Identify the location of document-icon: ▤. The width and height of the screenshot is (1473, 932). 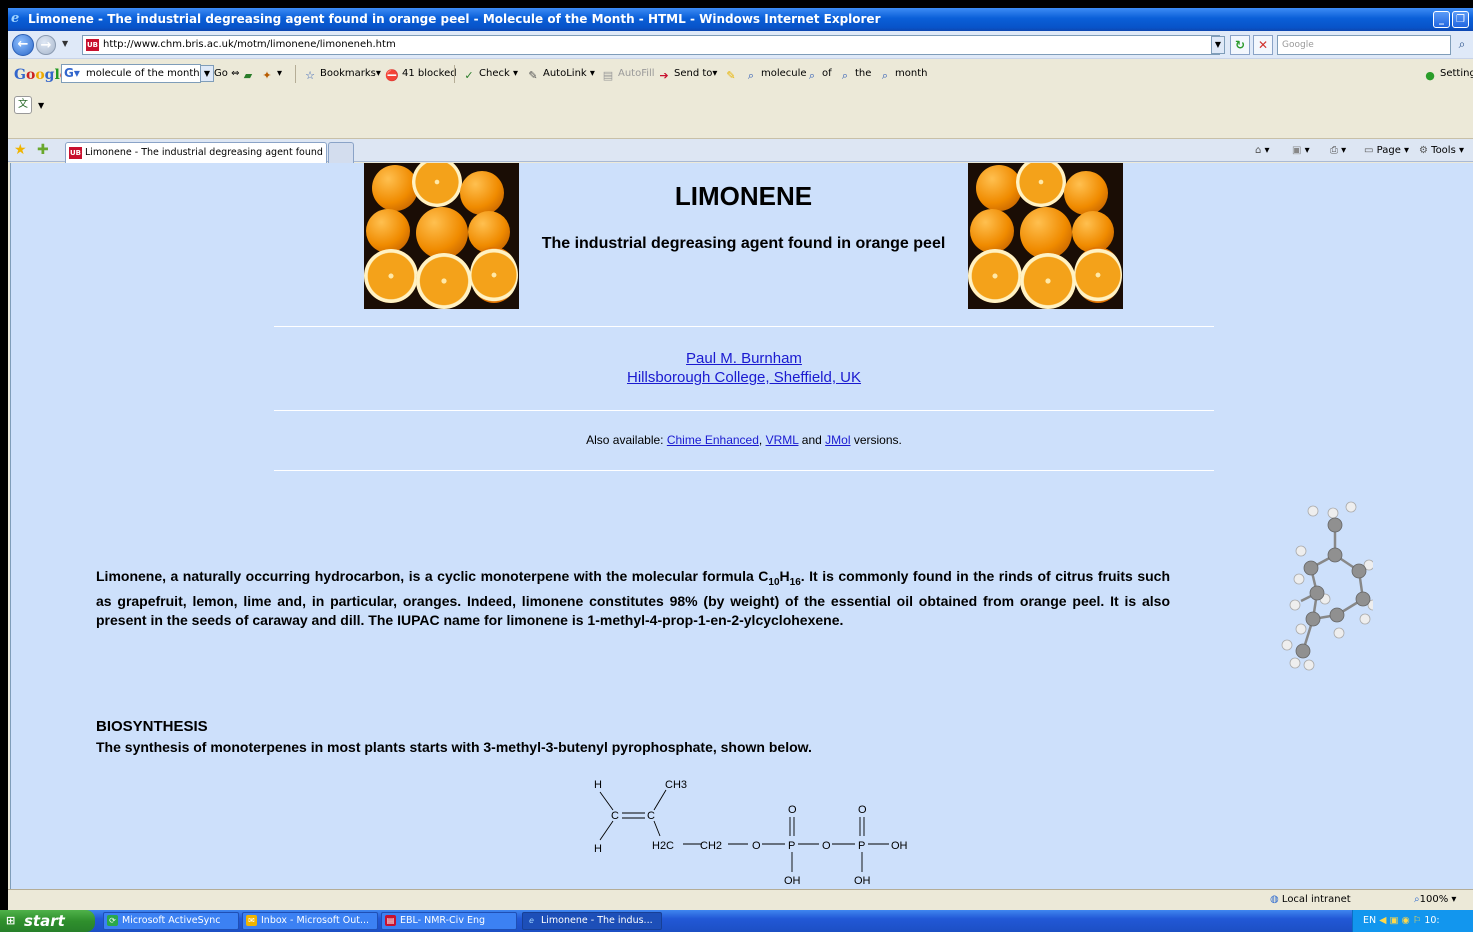
(390, 920).